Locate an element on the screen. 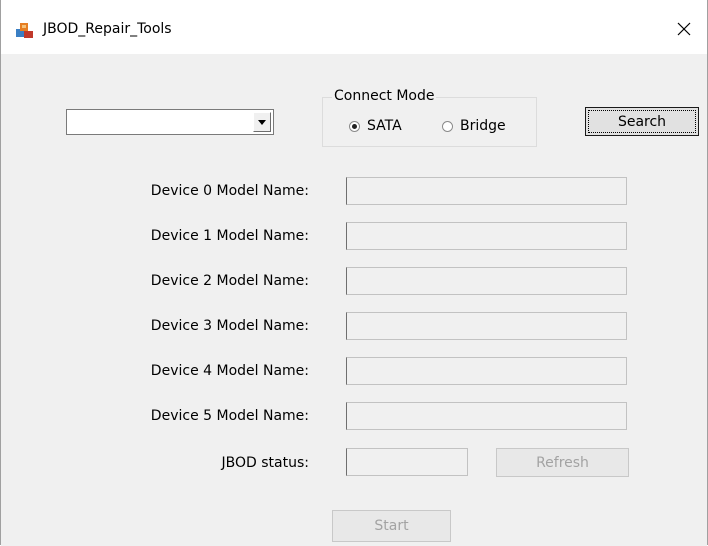 This screenshot has width=708, height=546. app-icon is located at coordinates (24, 30).